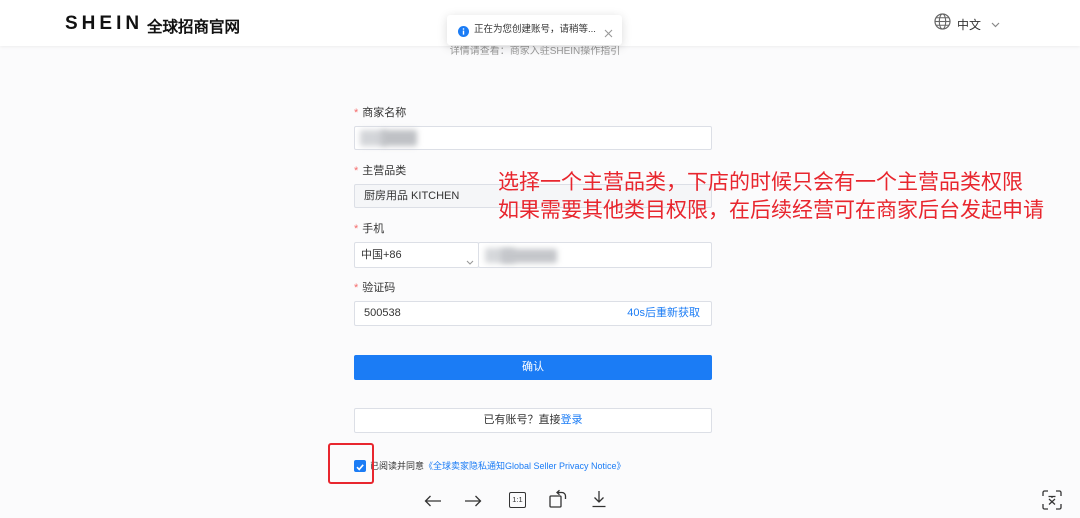 The width and height of the screenshot is (1080, 518). Describe the element at coordinates (760, 182) in the screenshot. I see `annotation-line-1: 选择一个主营品类，下店的时候只会有一个主营品类权限` at that location.